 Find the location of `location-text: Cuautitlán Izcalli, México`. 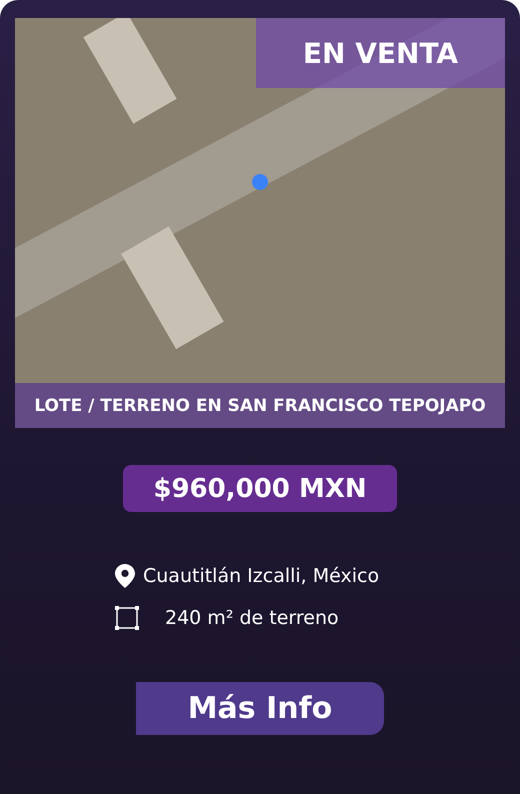

location-text: Cuautitlán Izcalli, México is located at coordinates (261, 576).